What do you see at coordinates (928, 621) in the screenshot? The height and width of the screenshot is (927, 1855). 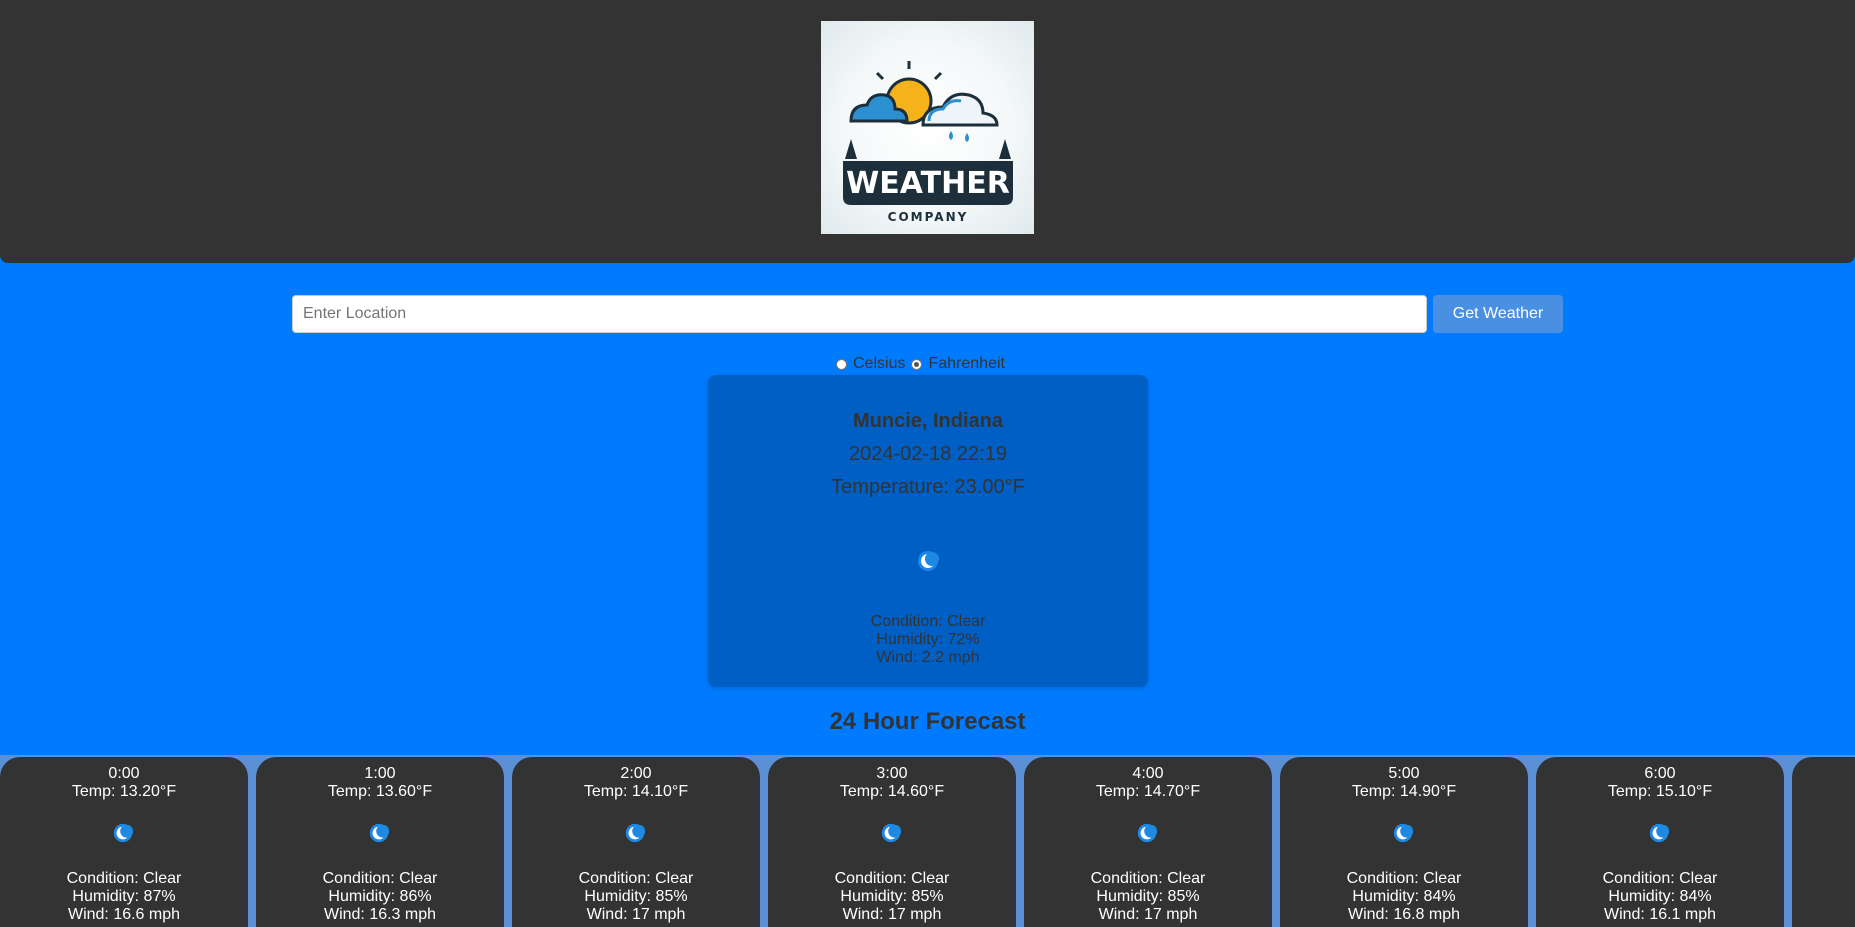 I see `current-condition: Condition: Clear` at bounding box center [928, 621].